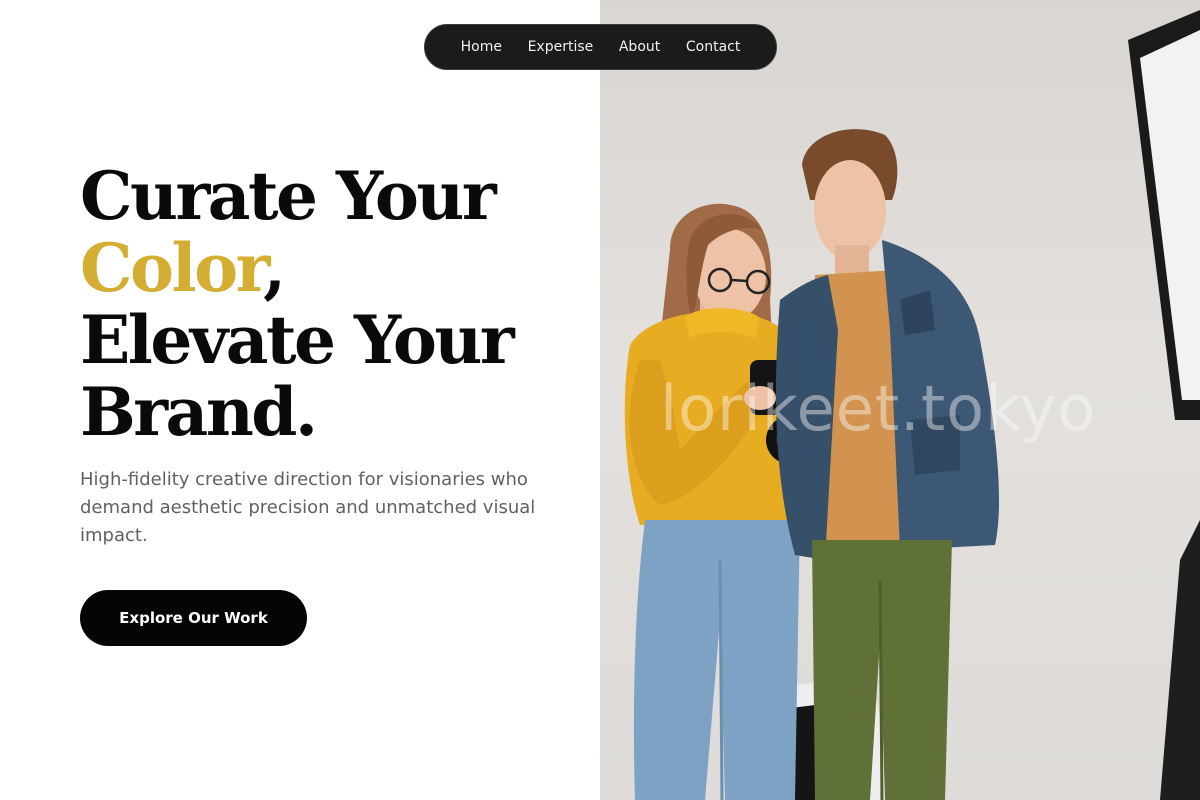 The width and height of the screenshot is (1200, 800). What do you see at coordinates (600, 47) in the screenshot?
I see `main-nav: Home Expertise About Contact` at bounding box center [600, 47].